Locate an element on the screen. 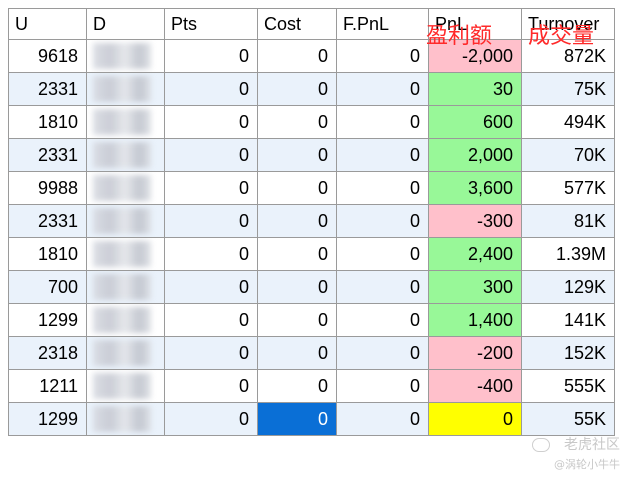 This screenshot has width=632, height=484. table-row: 700 0 0 0 300 129K is located at coordinates (311, 287).